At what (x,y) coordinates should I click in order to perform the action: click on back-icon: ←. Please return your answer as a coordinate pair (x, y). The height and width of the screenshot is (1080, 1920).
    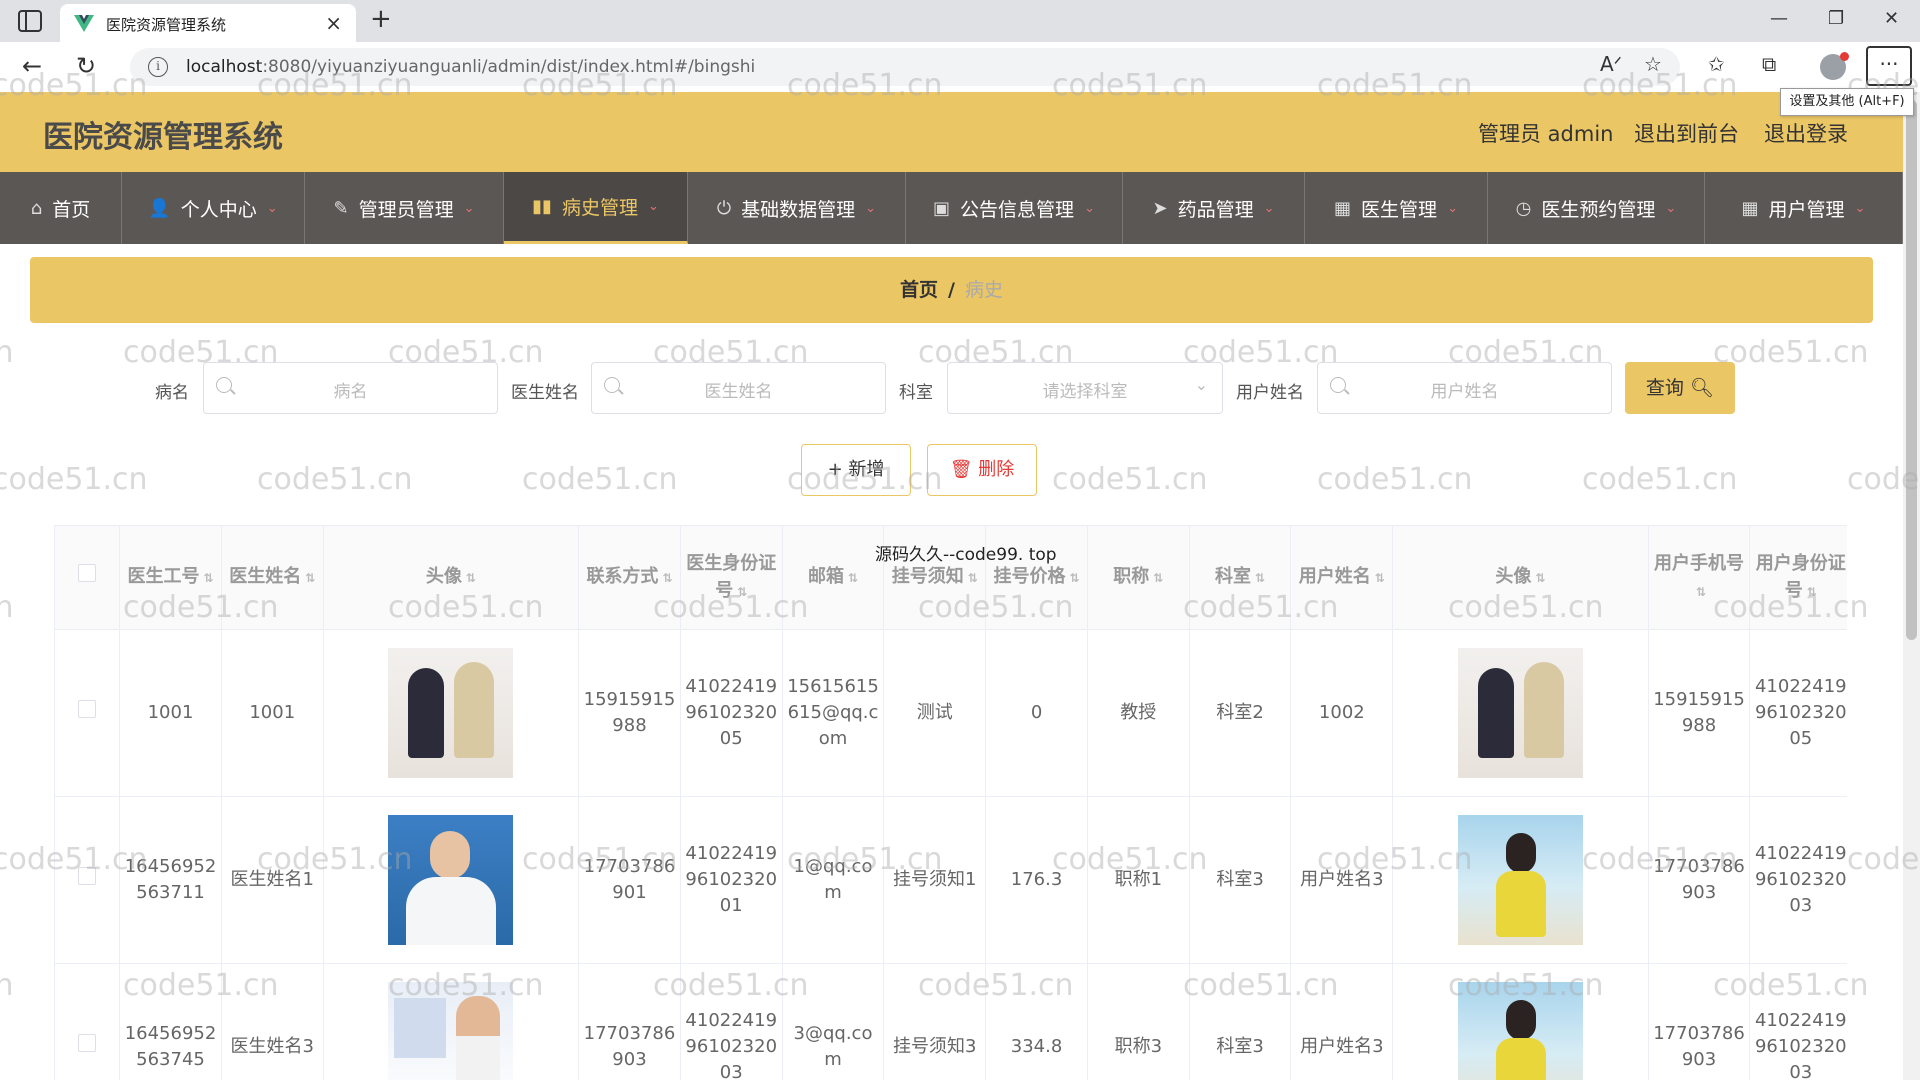
    Looking at the image, I should click on (32, 66).